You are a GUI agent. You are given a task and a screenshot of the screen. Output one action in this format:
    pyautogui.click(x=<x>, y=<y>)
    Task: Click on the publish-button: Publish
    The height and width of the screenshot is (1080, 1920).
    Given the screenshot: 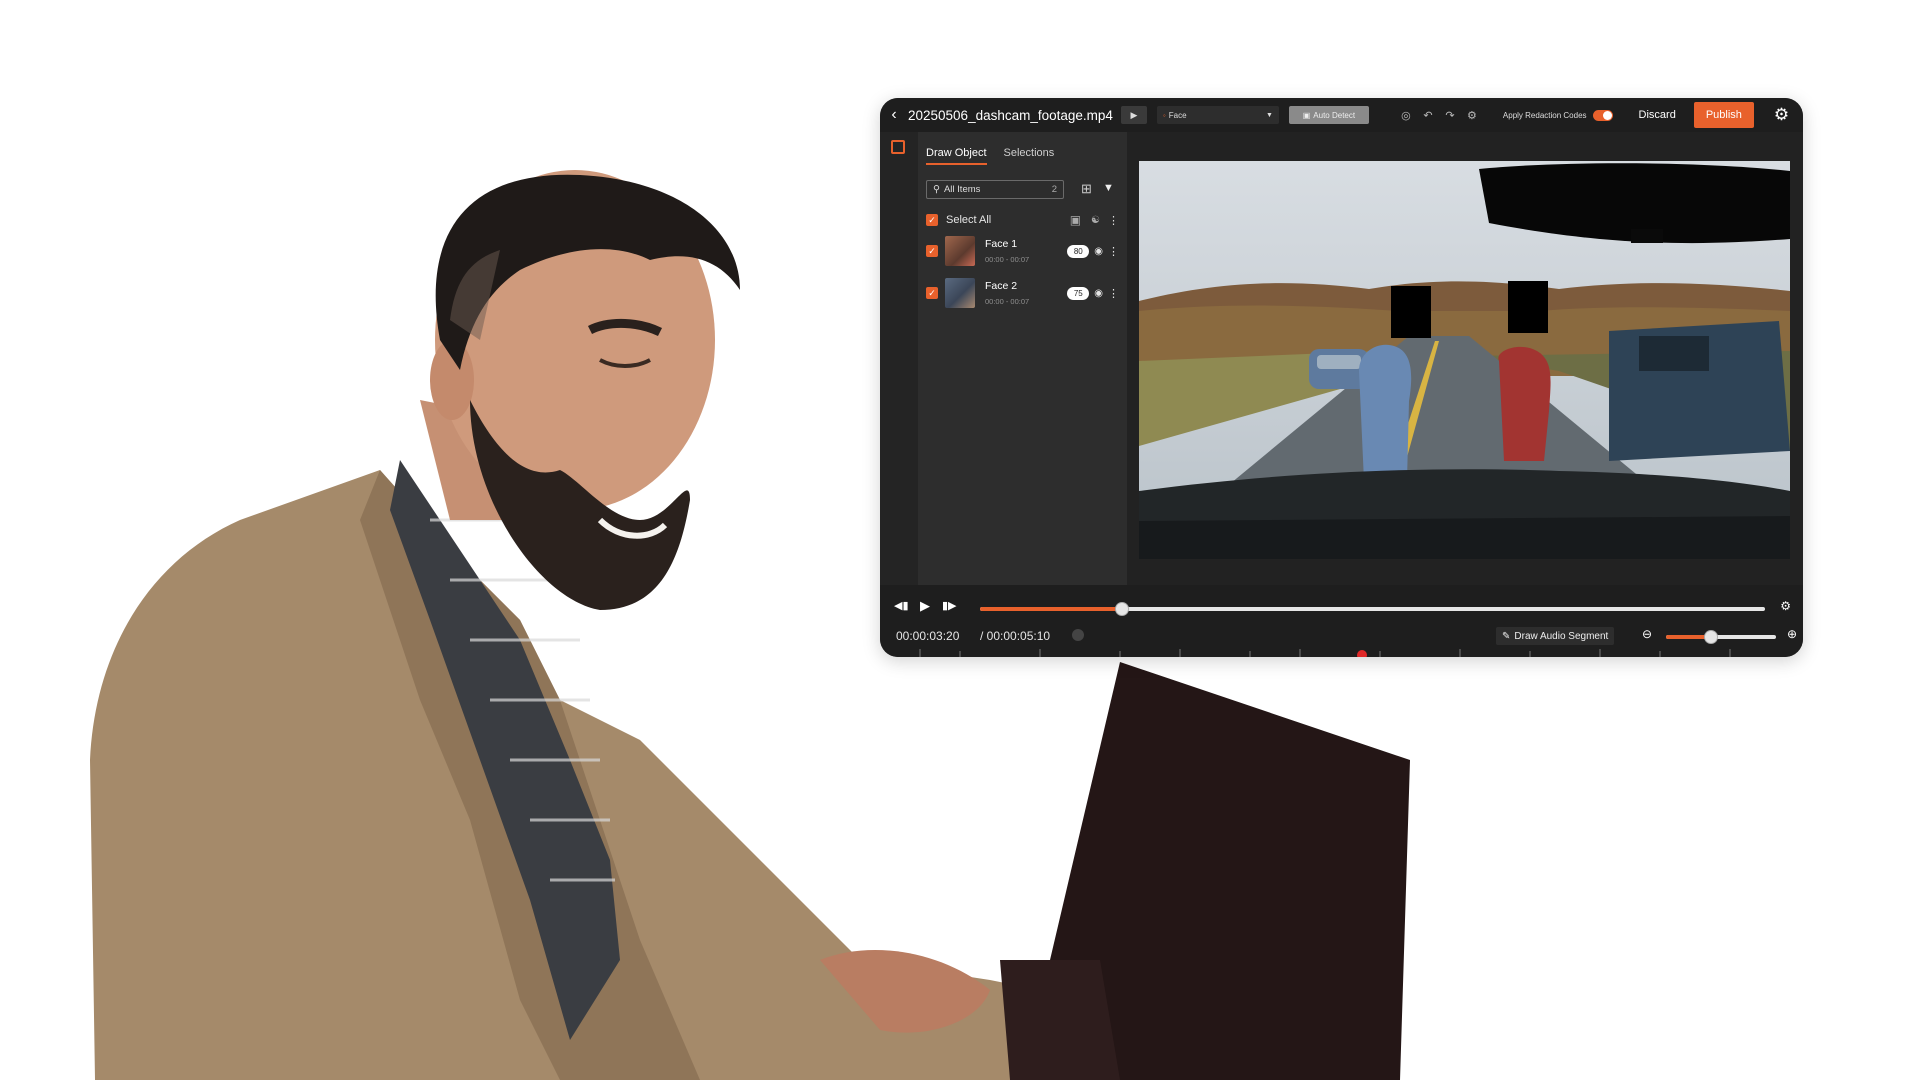 What is the action you would take?
    pyautogui.click(x=1723, y=115)
    